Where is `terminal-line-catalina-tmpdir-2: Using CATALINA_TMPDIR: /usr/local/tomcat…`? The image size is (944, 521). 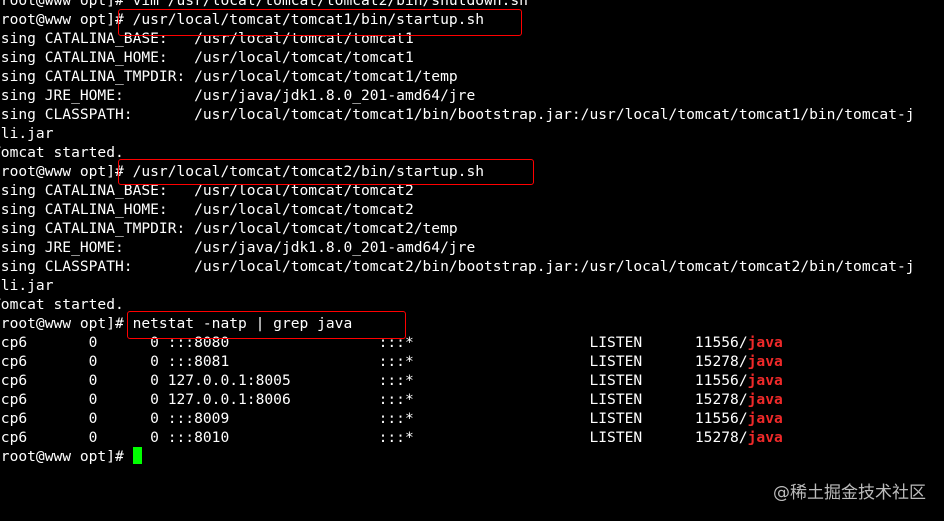 terminal-line-catalina-tmpdir-2: Using CATALINA_TMPDIR: /usr/local/tomcat… is located at coordinates (229, 228).